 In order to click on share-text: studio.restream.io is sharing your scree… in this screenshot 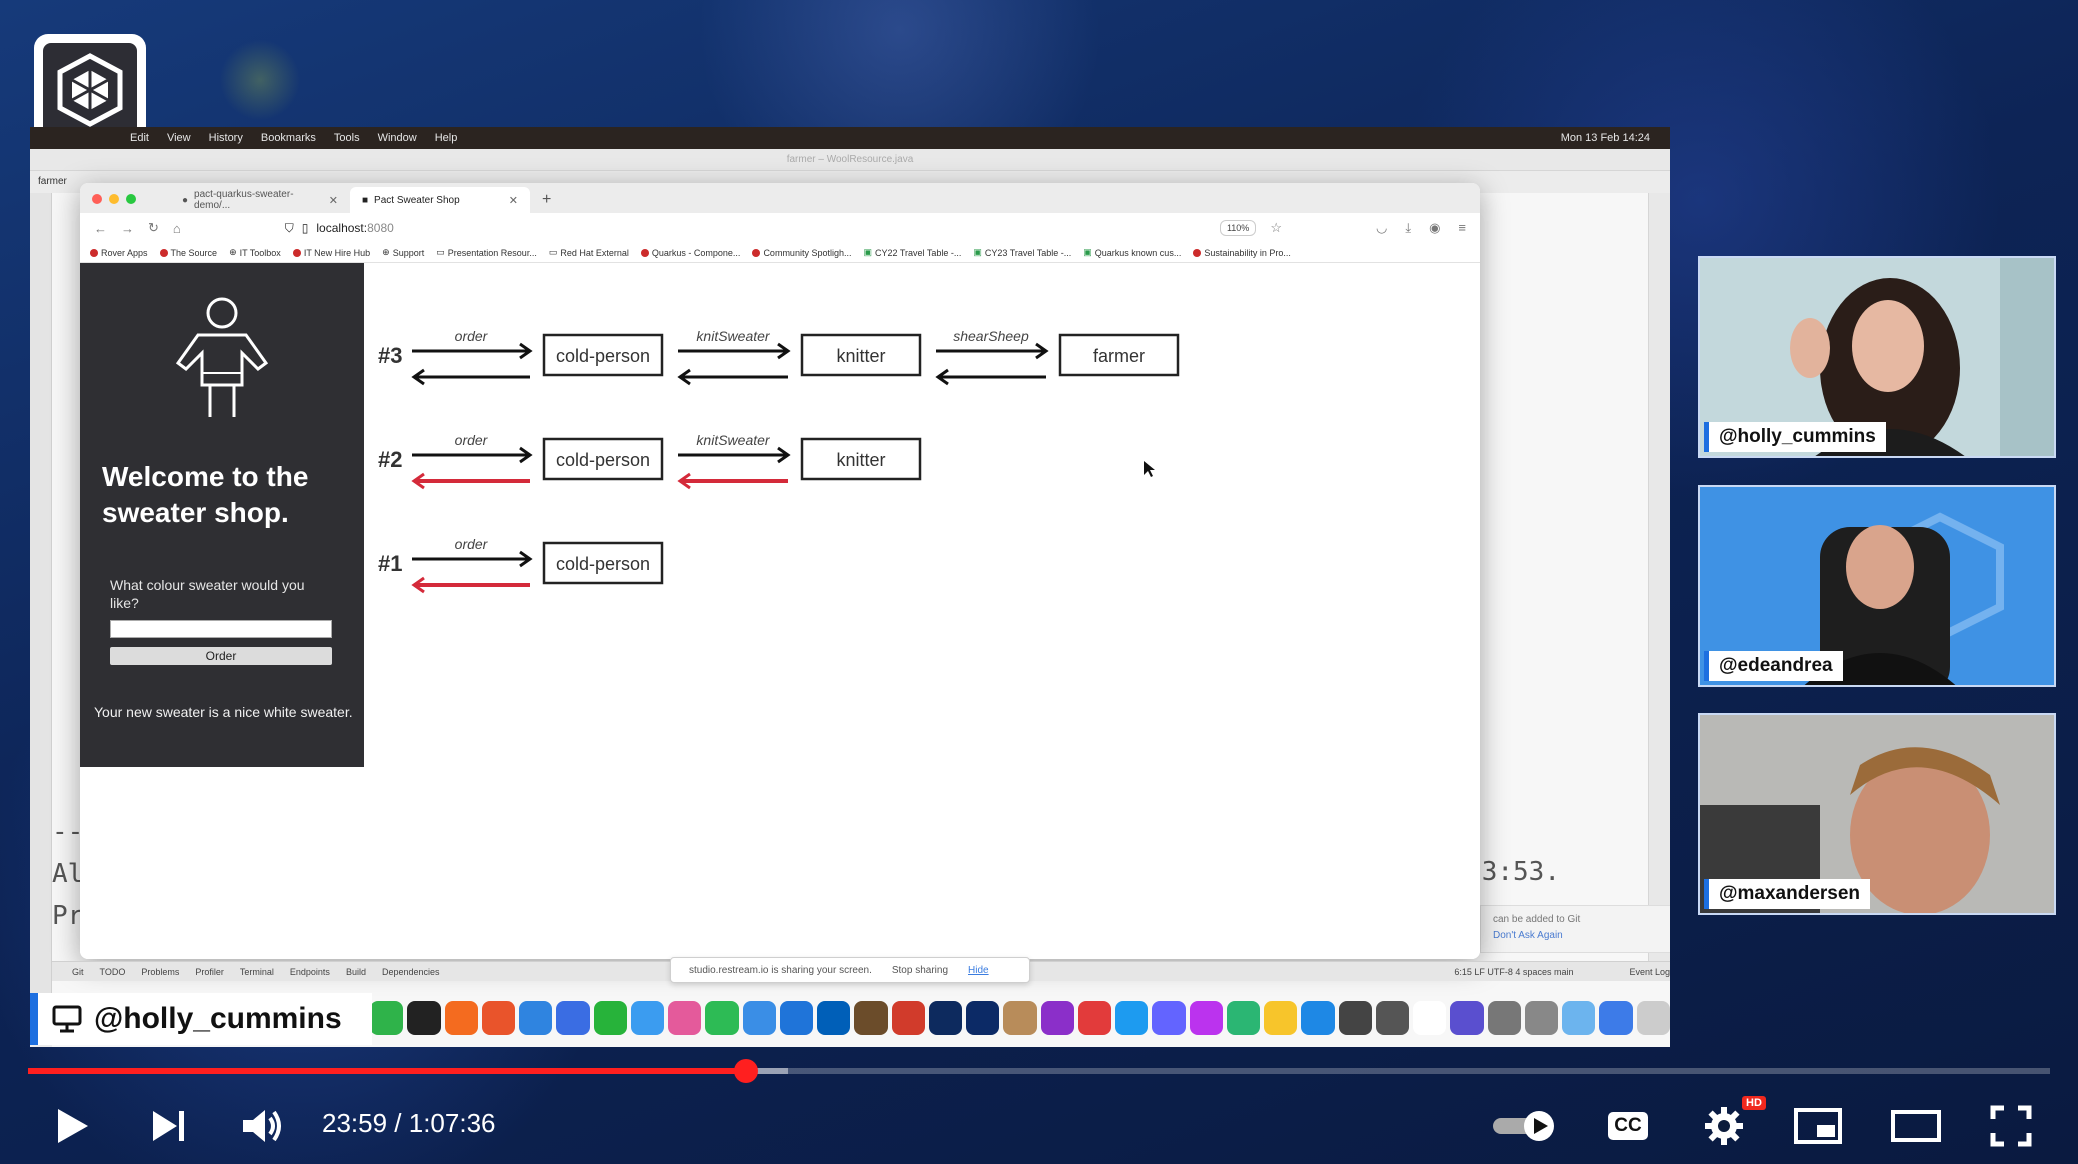, I will do `click(780, 970)`.